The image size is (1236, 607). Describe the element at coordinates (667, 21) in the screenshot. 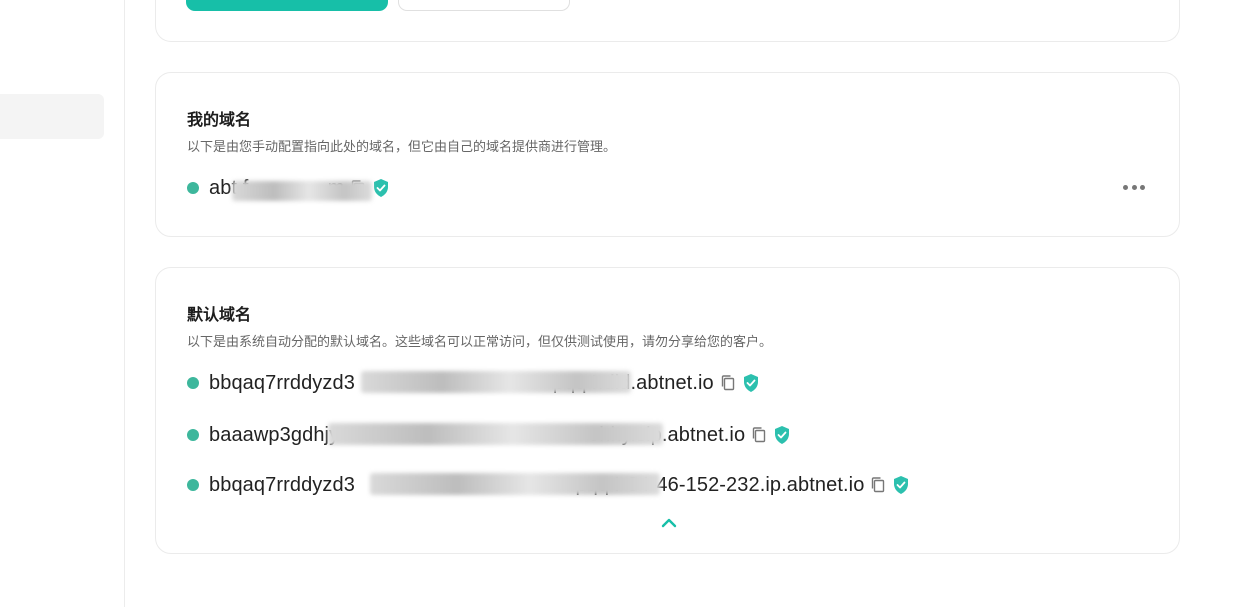

I see `actions-card` at that location.